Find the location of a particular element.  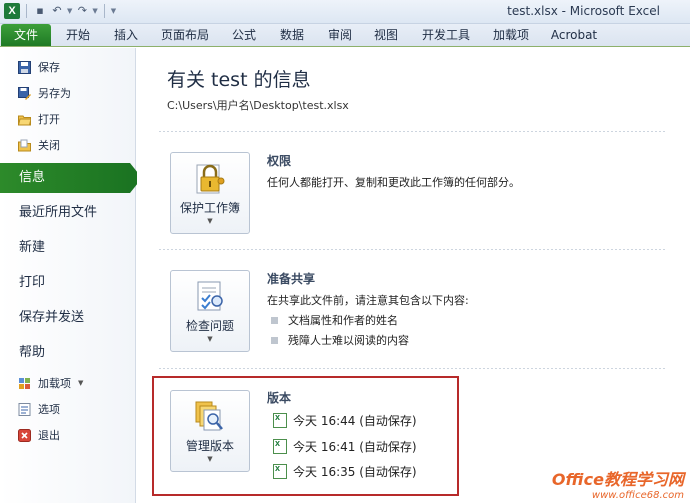

highlight-box is located at coordinates (305, 436).